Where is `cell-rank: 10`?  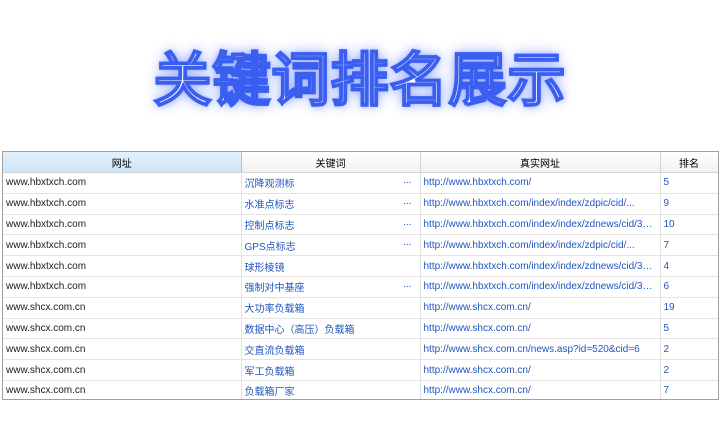
cell-rank: 10 is located at coordinates (689, 225).